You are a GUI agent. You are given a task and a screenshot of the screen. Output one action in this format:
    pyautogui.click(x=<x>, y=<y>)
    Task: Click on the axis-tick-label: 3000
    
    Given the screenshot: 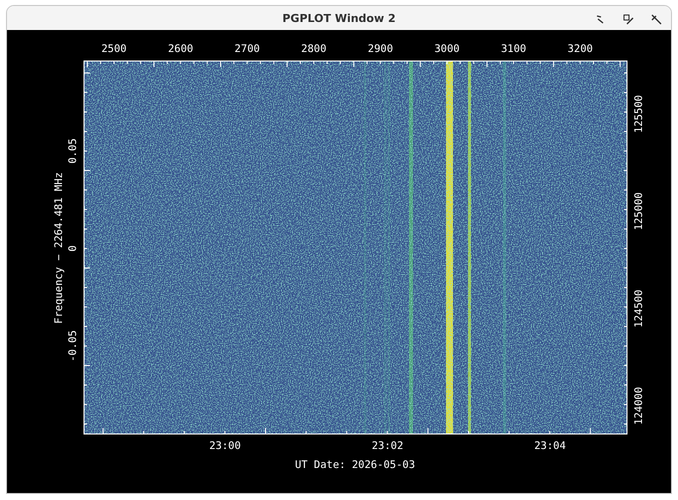 What is the action you would take?
    pyautogui.click(x=447, y=49)
    